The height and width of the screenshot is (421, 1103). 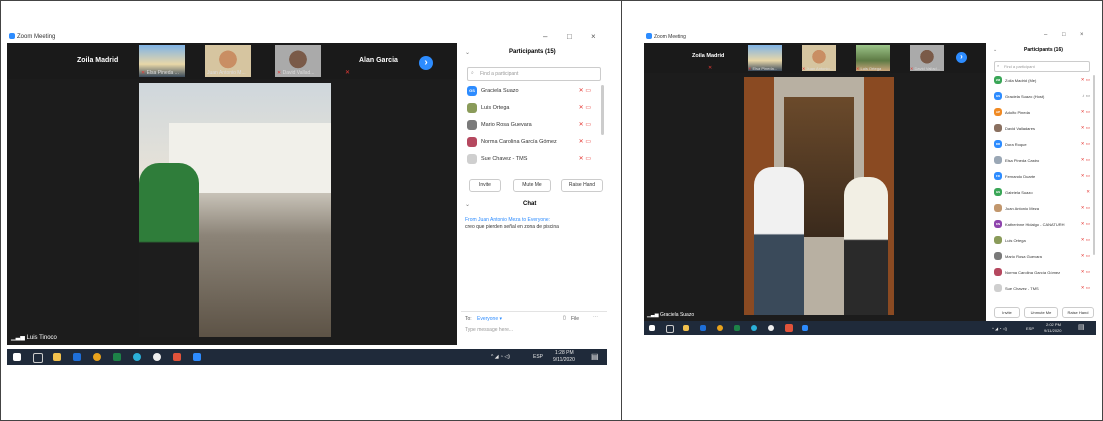 I want to click on recipient-select: Everyone ▾, so click(x=489, y=319).